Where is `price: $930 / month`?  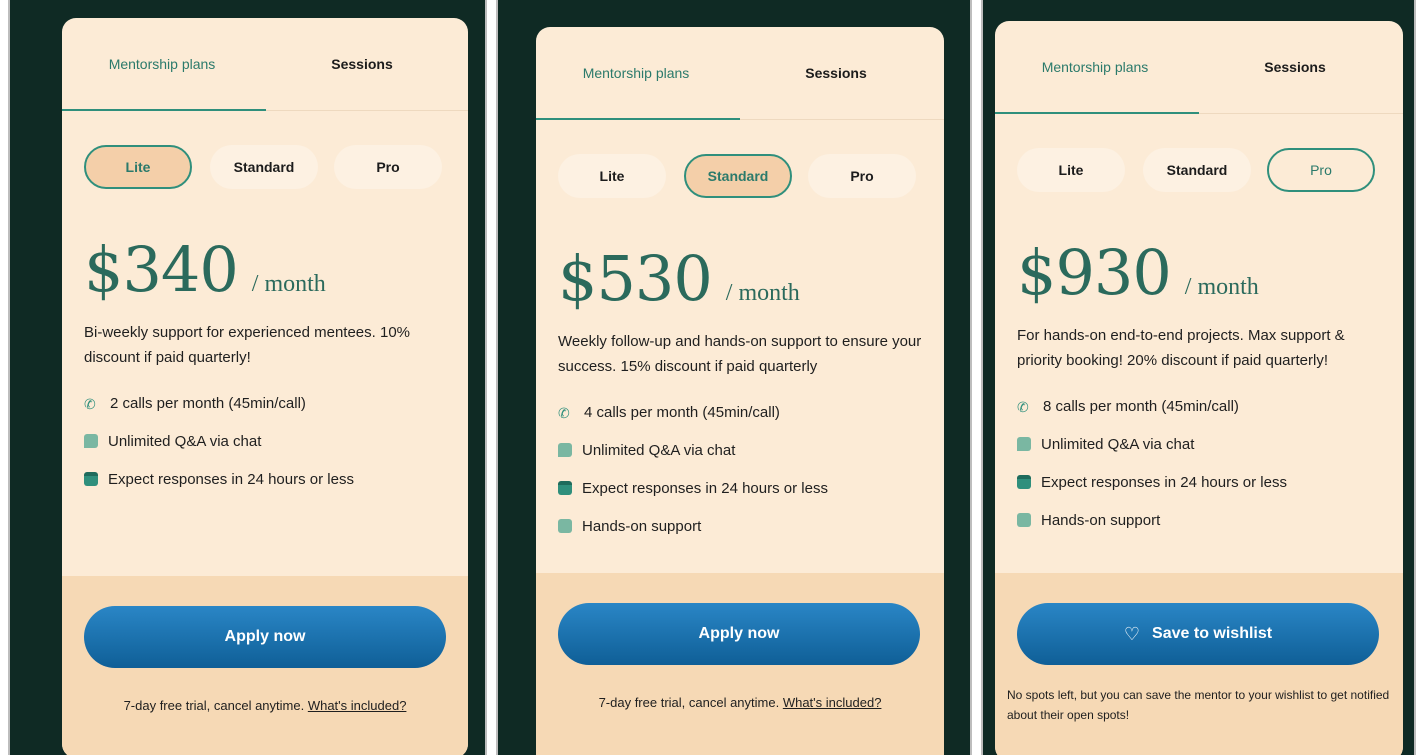 price: $930 / month is located at coordinates (1199, 272).